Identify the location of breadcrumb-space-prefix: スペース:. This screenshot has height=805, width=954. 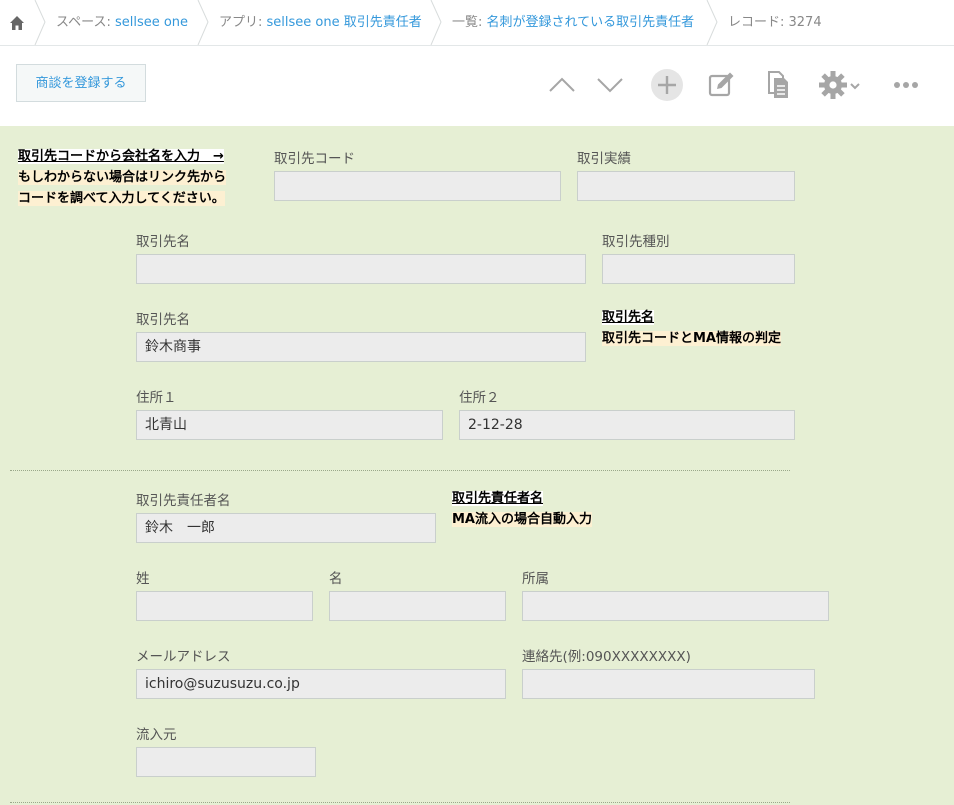
(85, 22).